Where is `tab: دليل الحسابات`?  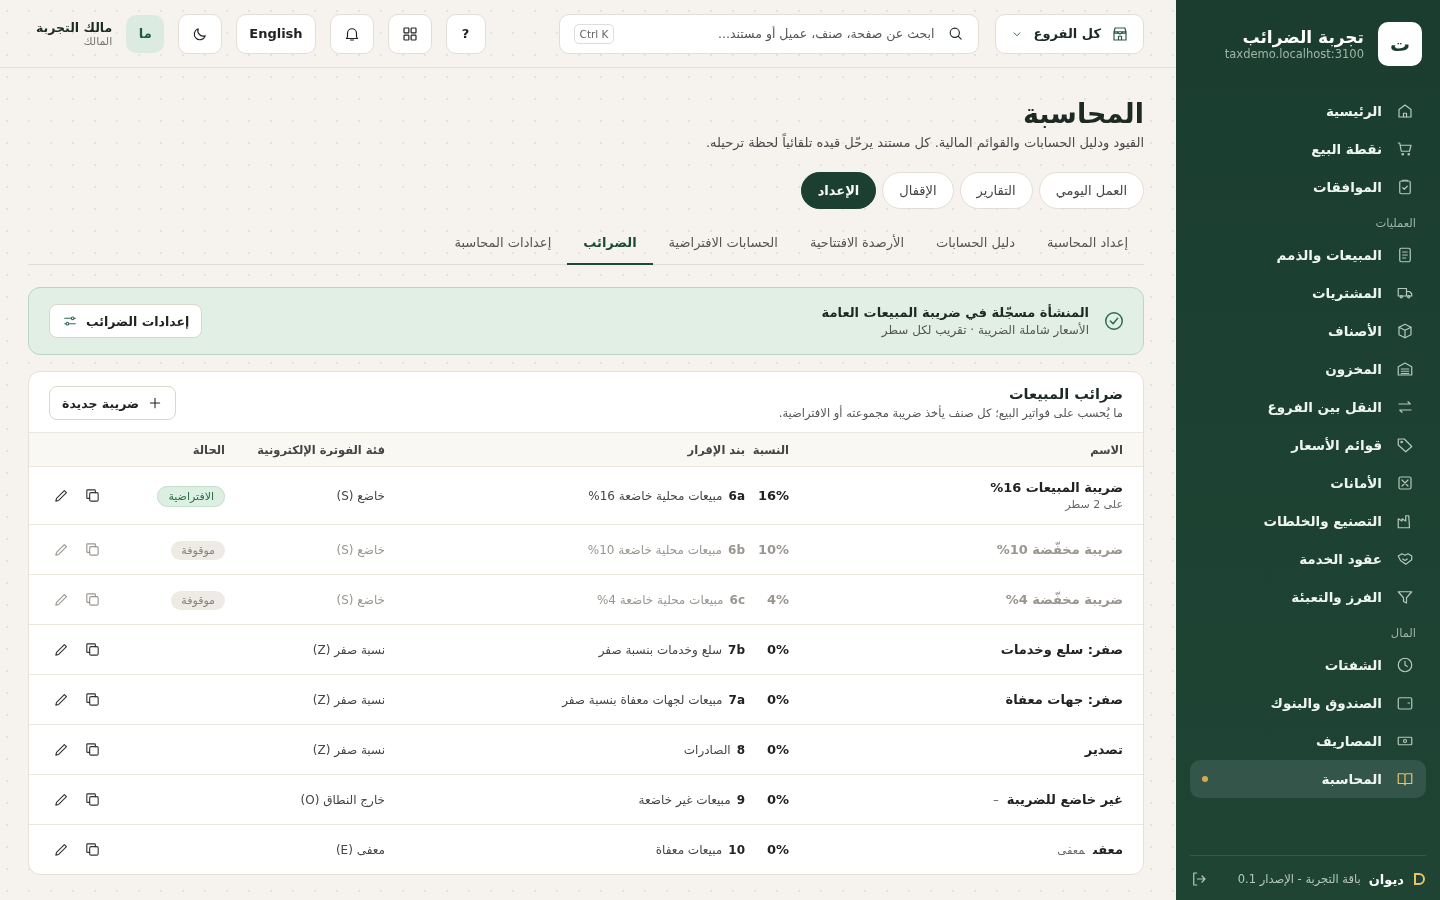 tab: دليل الحسابات is located at coordinates (976, 244).